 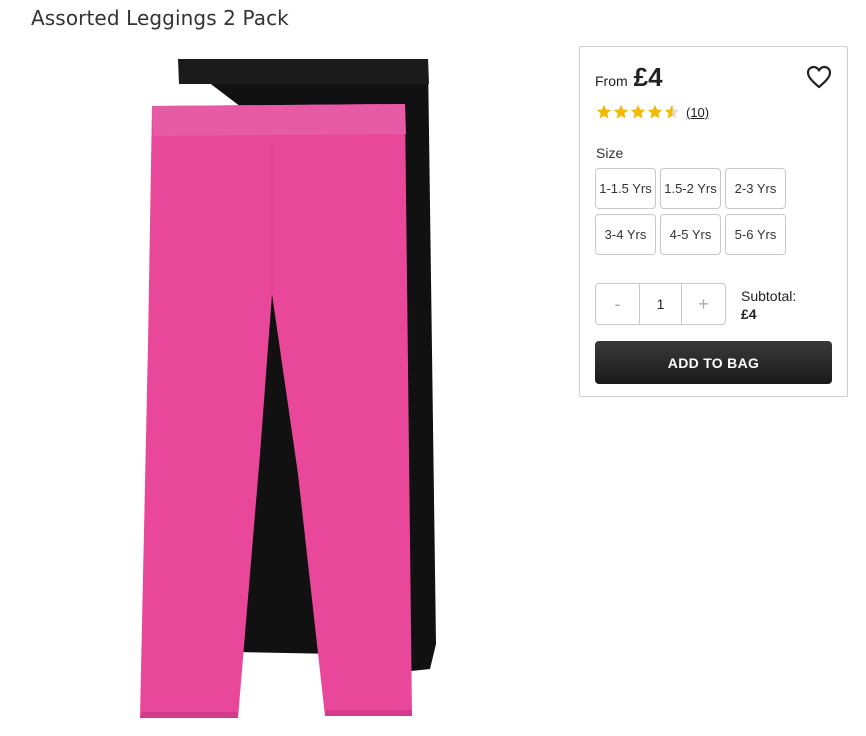 I want to click on increase-quantity-button: +, so click(x=703, y=304).